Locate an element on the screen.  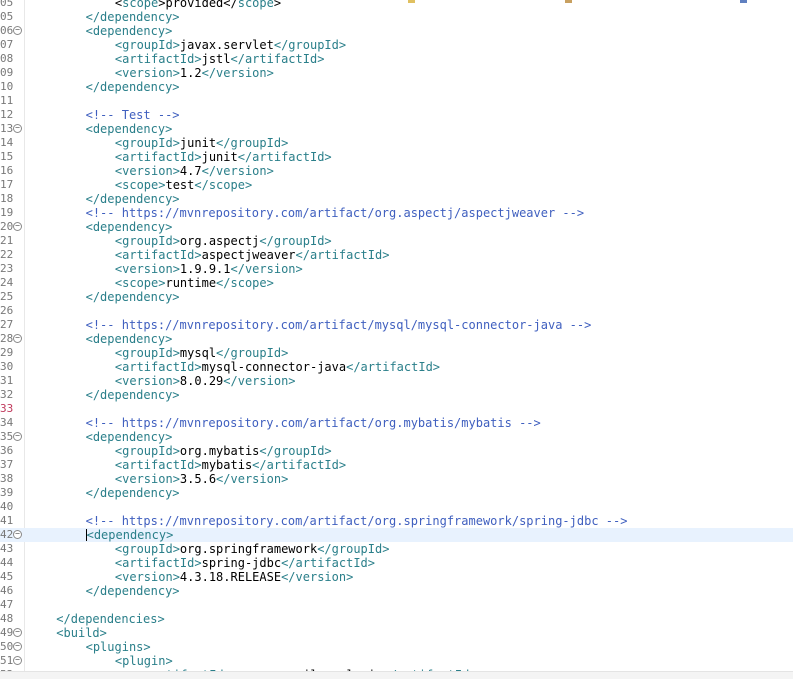
xml-text: org.springframework is located at coordinates (248, 549).